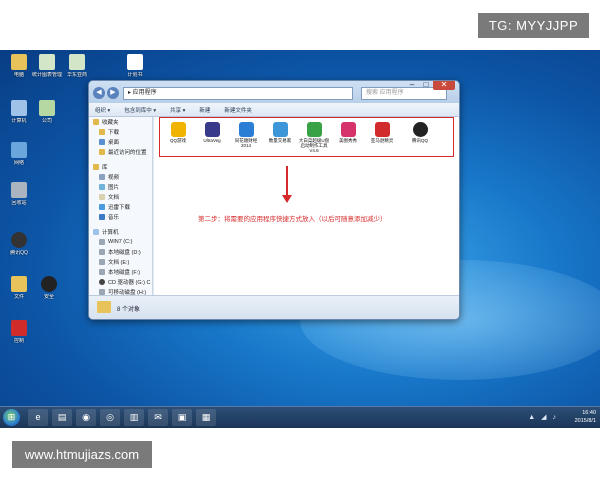 The image size is (600, 480). I want to click on taskbar-ie-icon: e, so click(38, 417).